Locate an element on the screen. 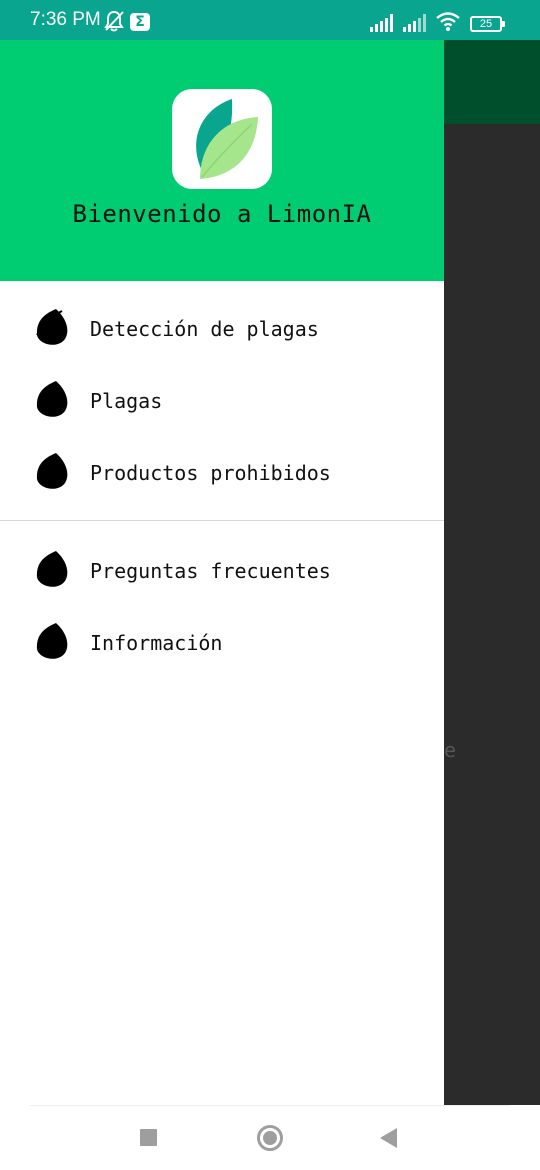  menu-item-preguntas-frecuentes: Preguntas frecuentes is located at coordinates (222, 571).